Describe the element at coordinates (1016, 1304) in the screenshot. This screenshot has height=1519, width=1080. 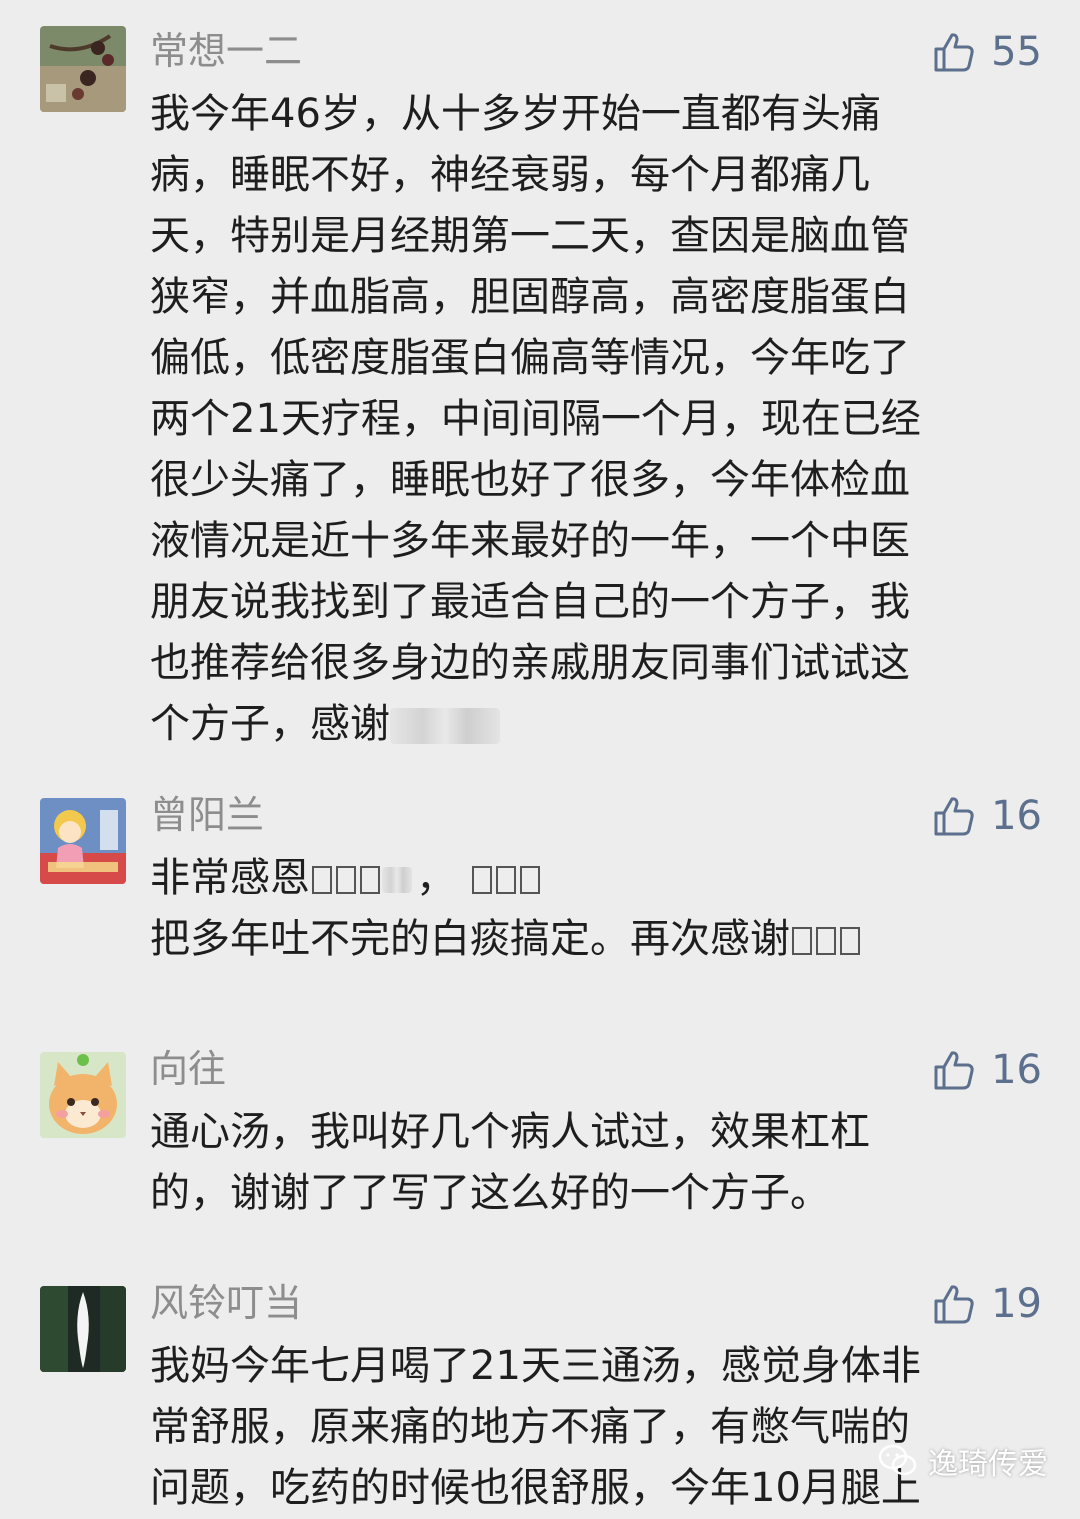
I see `like-count: 19` at that location.